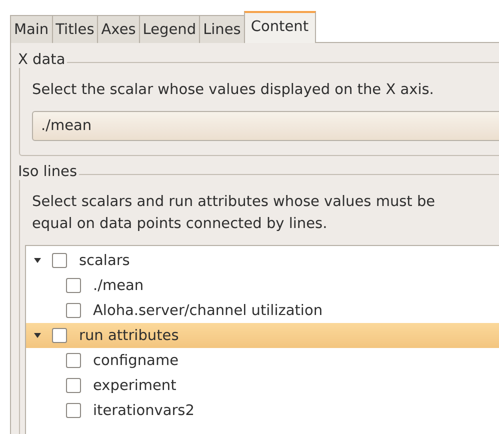 The width and height of the screenshot is (499, 434). Describe the element at coordinates (118, 29) in the screenshot. I see `tab: Axes` at that location.